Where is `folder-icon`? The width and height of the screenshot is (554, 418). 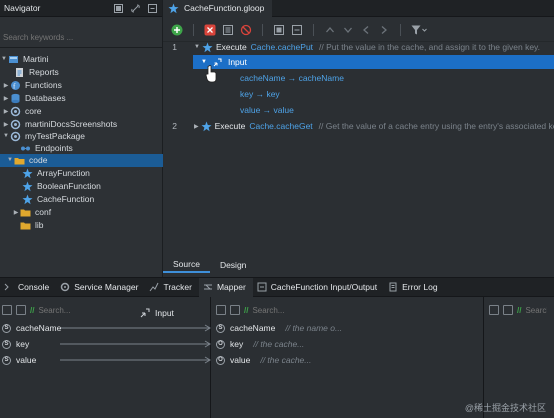
folder-icon is located at coordinates (25, 212).